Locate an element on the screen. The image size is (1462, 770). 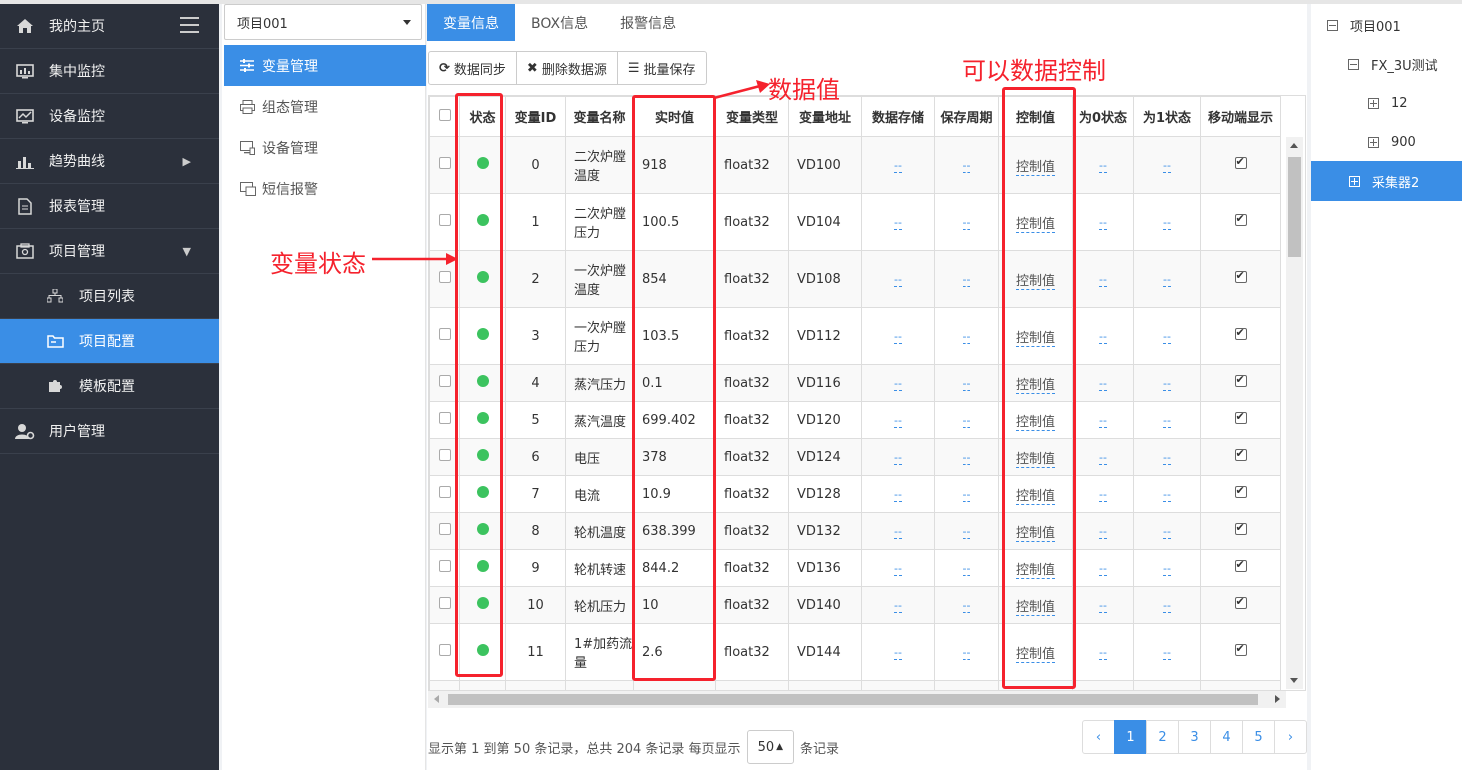
nav-item-project-list: 项目列表 is located at coordinates (109, 296).